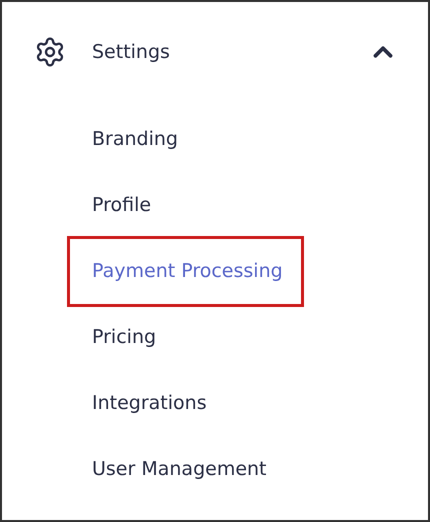  Describe the element at coordinates (131, 52) in the screenshot. I see `menu-title: Settings` at that location.